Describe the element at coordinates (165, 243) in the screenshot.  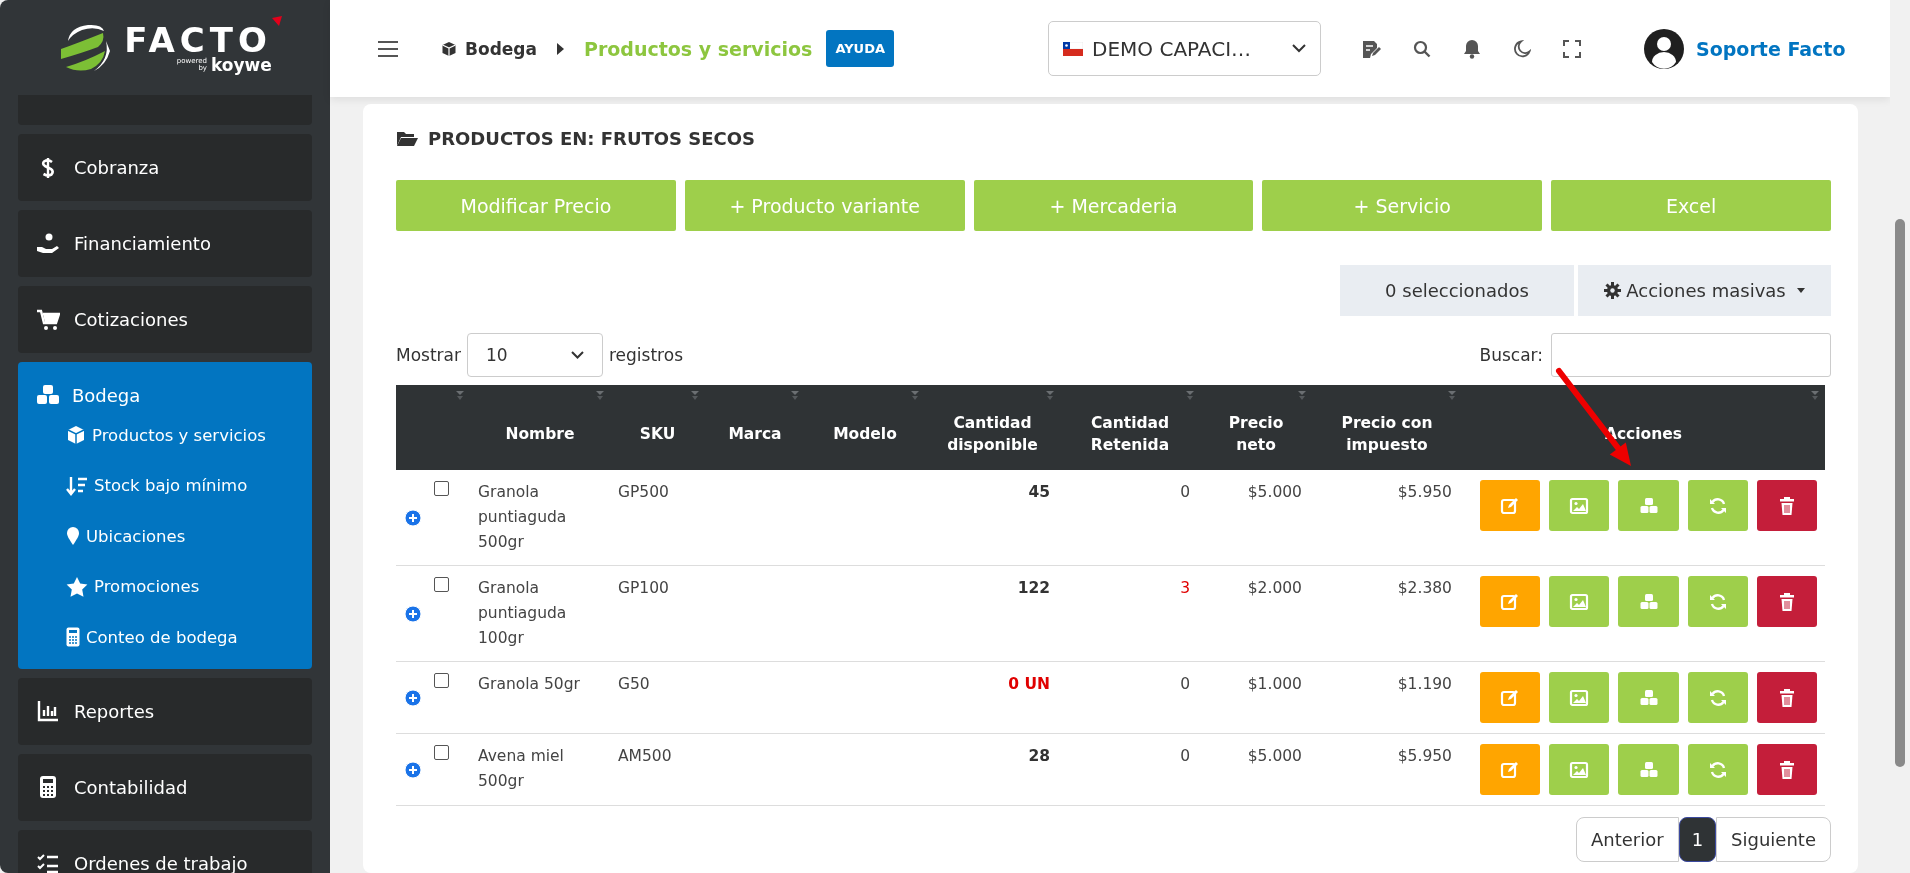
I see `sidebar-item: Financiamiento` at that location.